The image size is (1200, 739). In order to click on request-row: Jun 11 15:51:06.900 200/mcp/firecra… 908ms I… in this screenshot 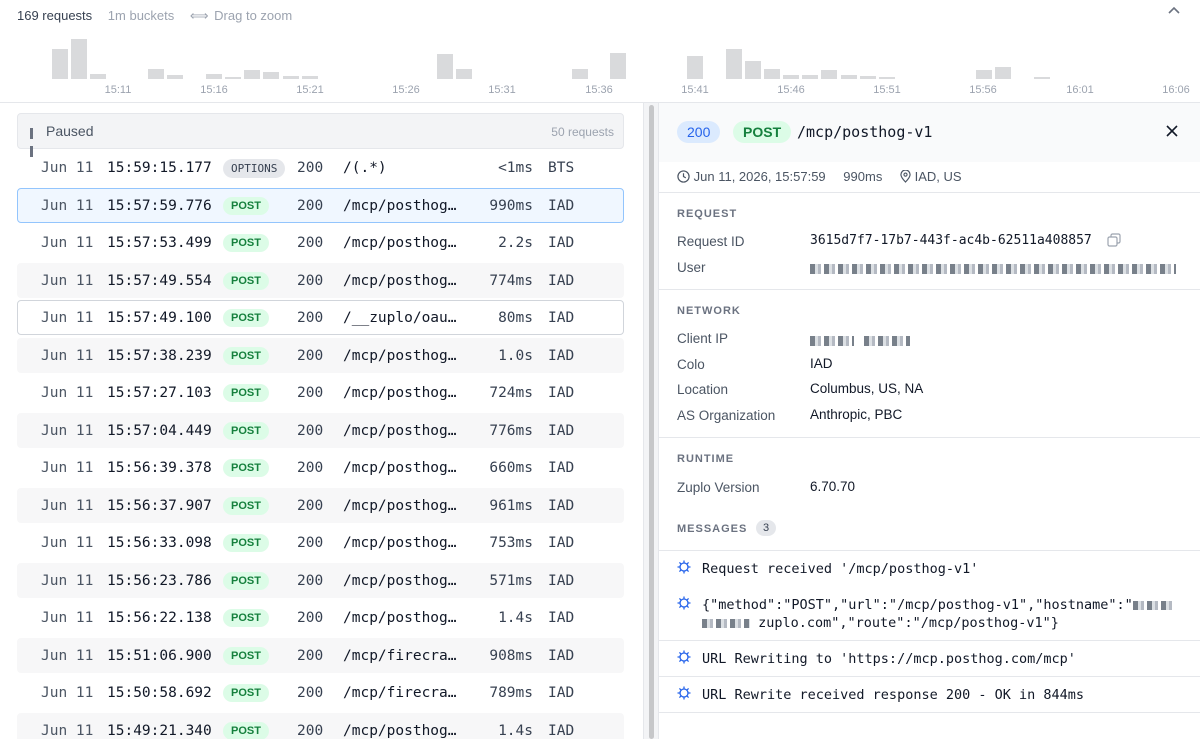, I will do `click(320, 655)`.